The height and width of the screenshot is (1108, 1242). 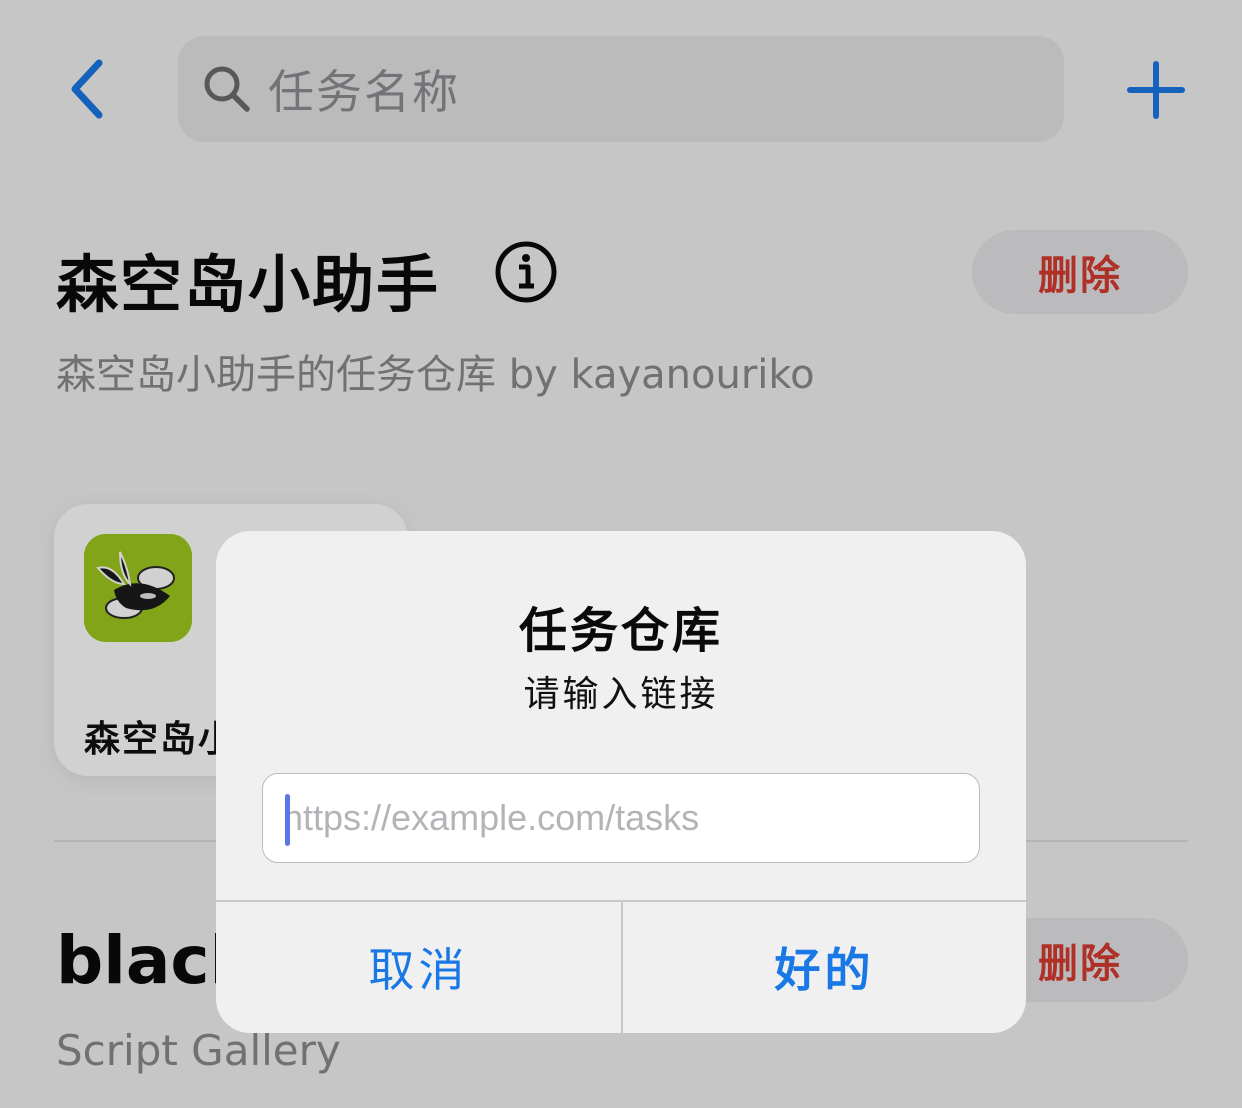 What do you see at coordinates (418, 967) in the screenshot?
I see `cancel-button: 取消` at bounding box center [418, 967].